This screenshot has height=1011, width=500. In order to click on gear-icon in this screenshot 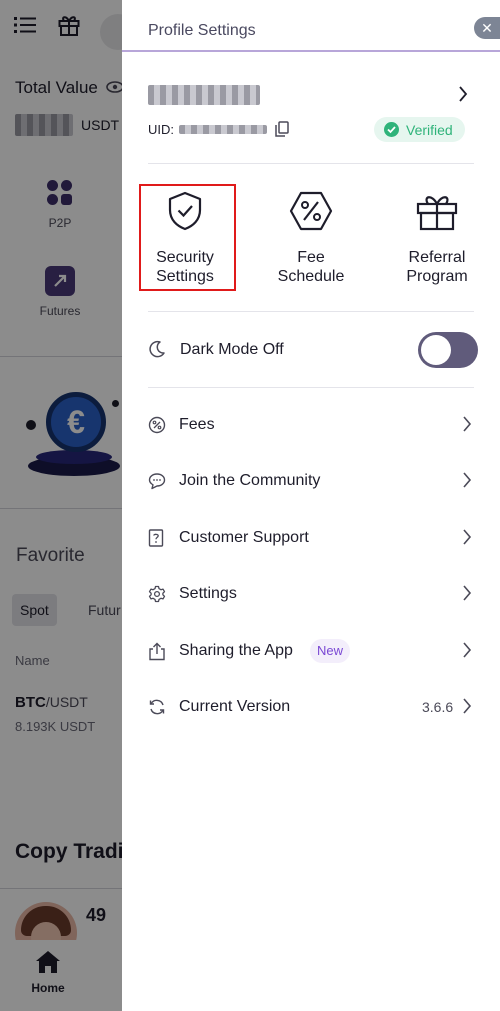, I will do `click(157, 596)`.